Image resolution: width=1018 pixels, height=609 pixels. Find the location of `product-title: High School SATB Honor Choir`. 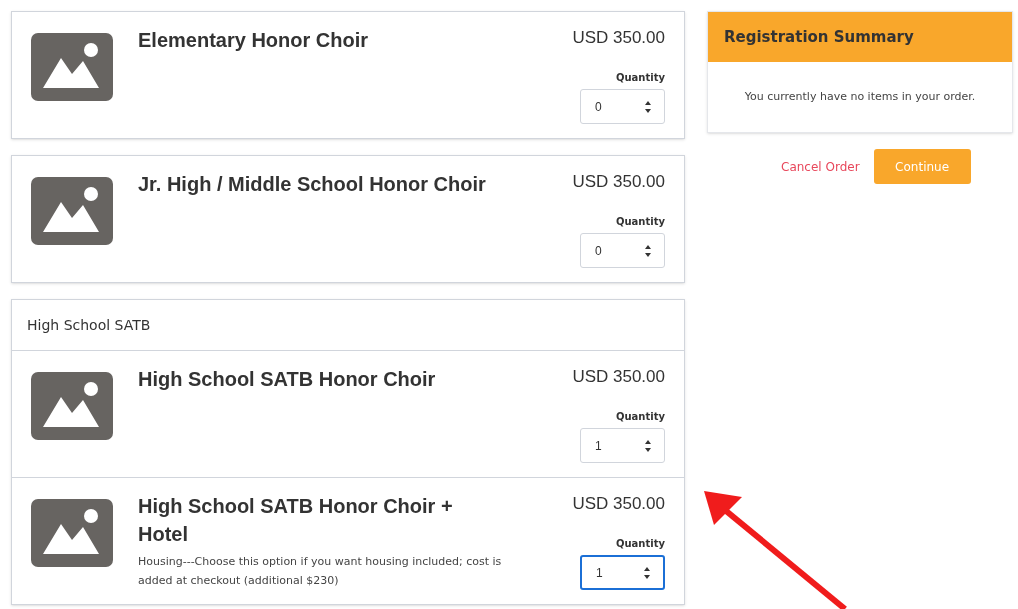

product-title: High School SATB Honor Choir is located at coordinates (287, 379).